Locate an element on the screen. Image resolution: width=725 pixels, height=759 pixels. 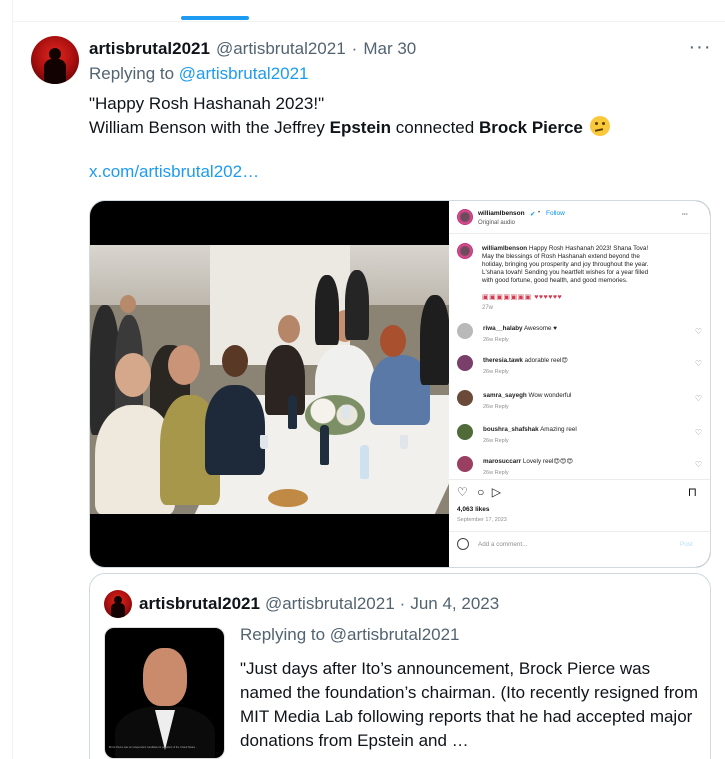
bold-epstein: Epstein is located at coordinates (360, 127).